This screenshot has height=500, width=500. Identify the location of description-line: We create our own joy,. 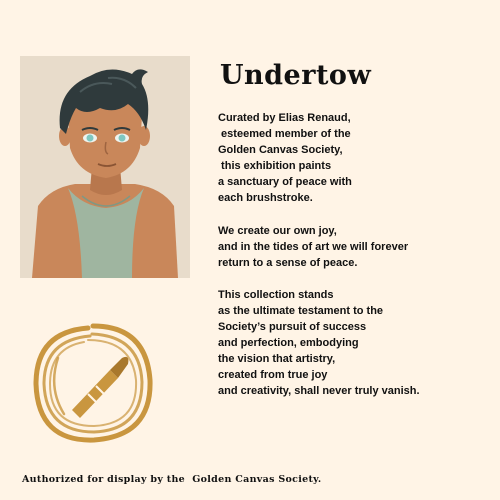
(277, 230).